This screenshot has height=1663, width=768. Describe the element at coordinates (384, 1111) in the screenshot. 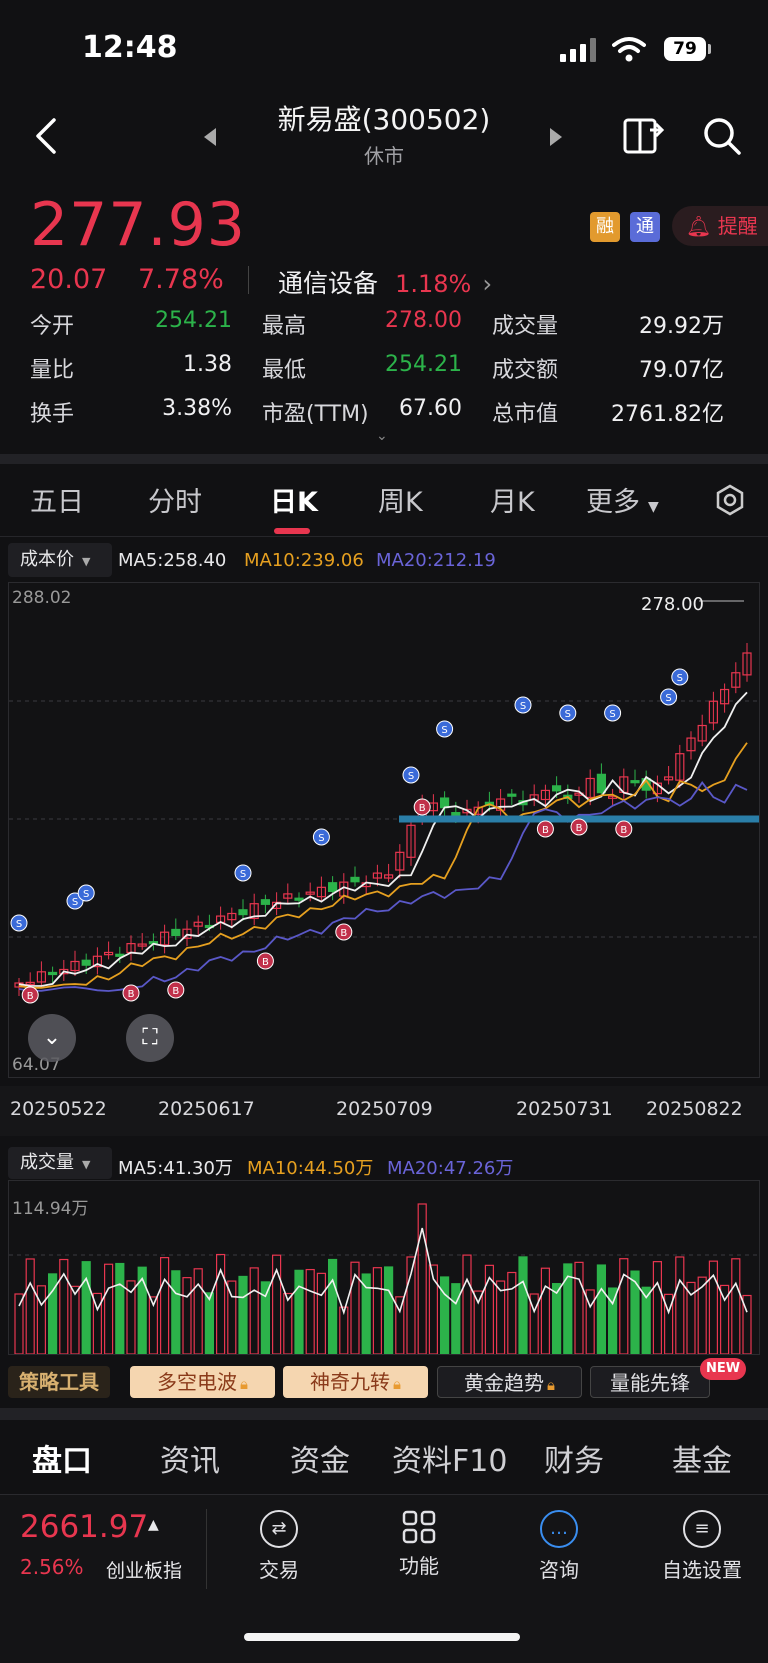

I see `date-axis: 20250522 20250617 20250709 20250731 20250822` at that location.